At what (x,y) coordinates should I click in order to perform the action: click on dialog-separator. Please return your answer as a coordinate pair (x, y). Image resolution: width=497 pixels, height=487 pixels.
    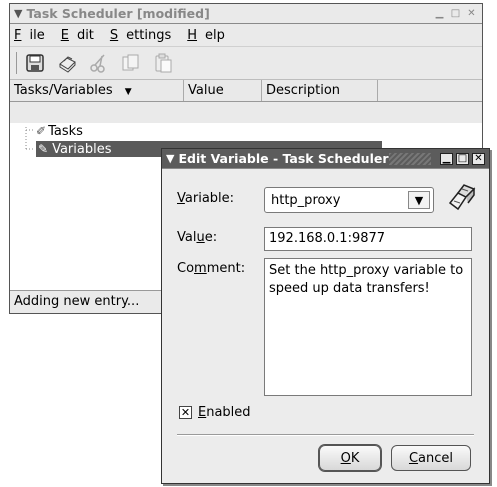
    Looking at the image, I should click on (325, 435).